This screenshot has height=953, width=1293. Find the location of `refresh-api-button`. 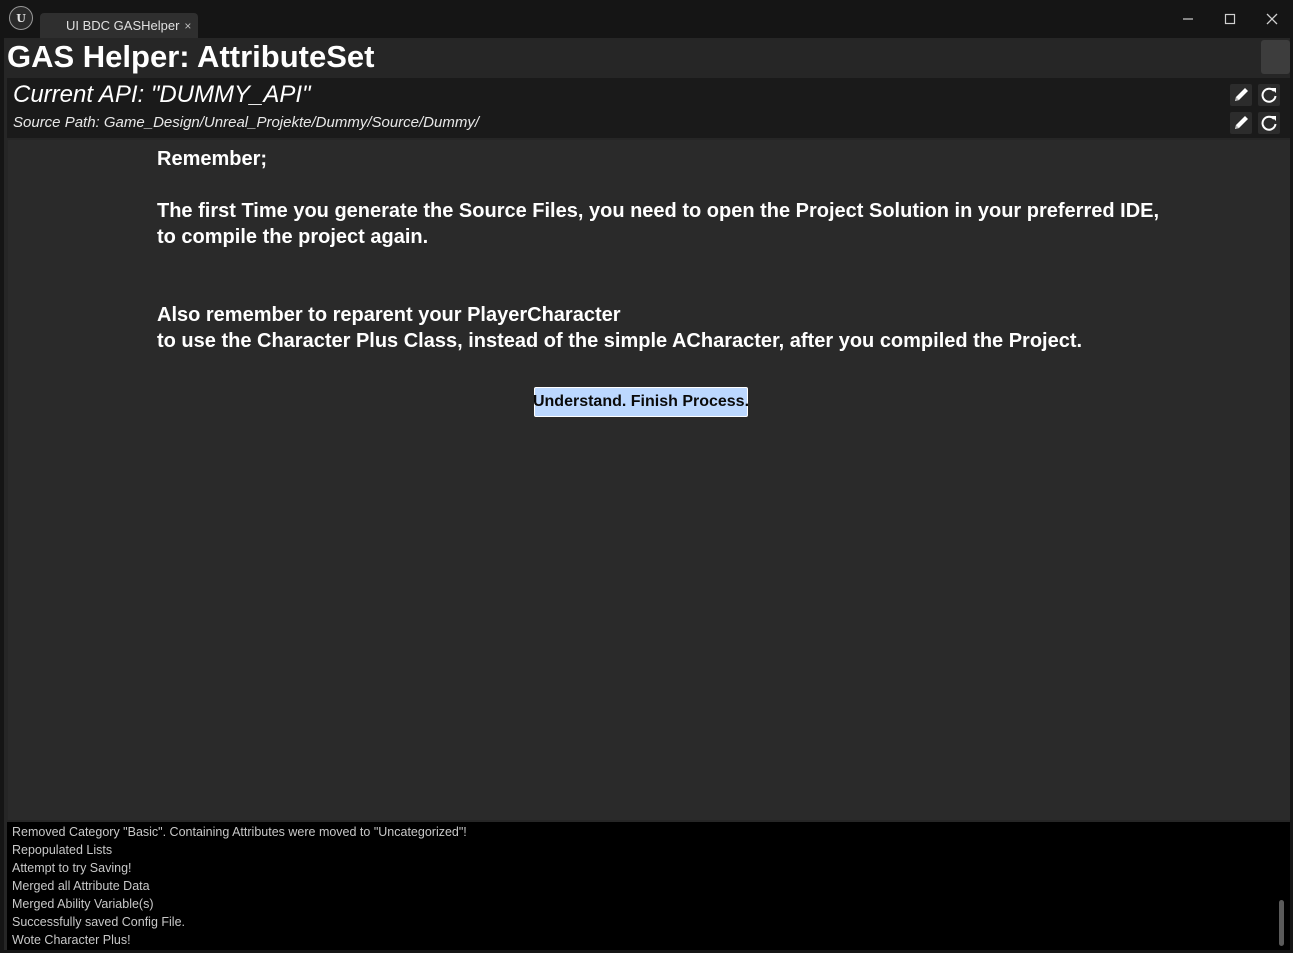

refresh-api-button is located at coordinates (1269, 95).